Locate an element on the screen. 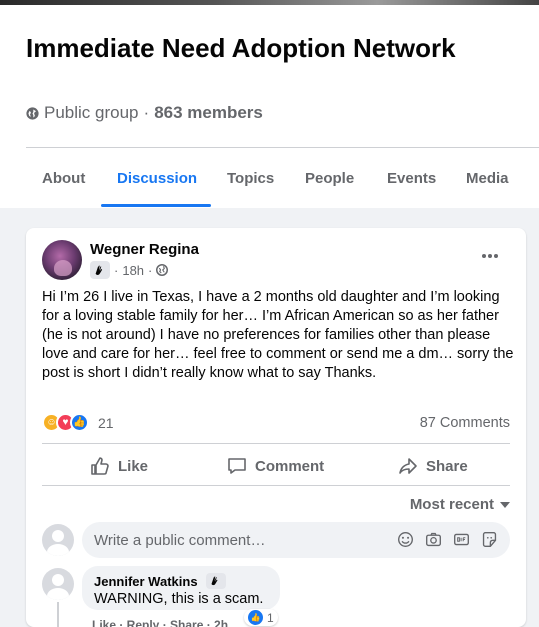 This screenshot has height=627, width=539. caret-down-icon is located at coordinates (505, 504).